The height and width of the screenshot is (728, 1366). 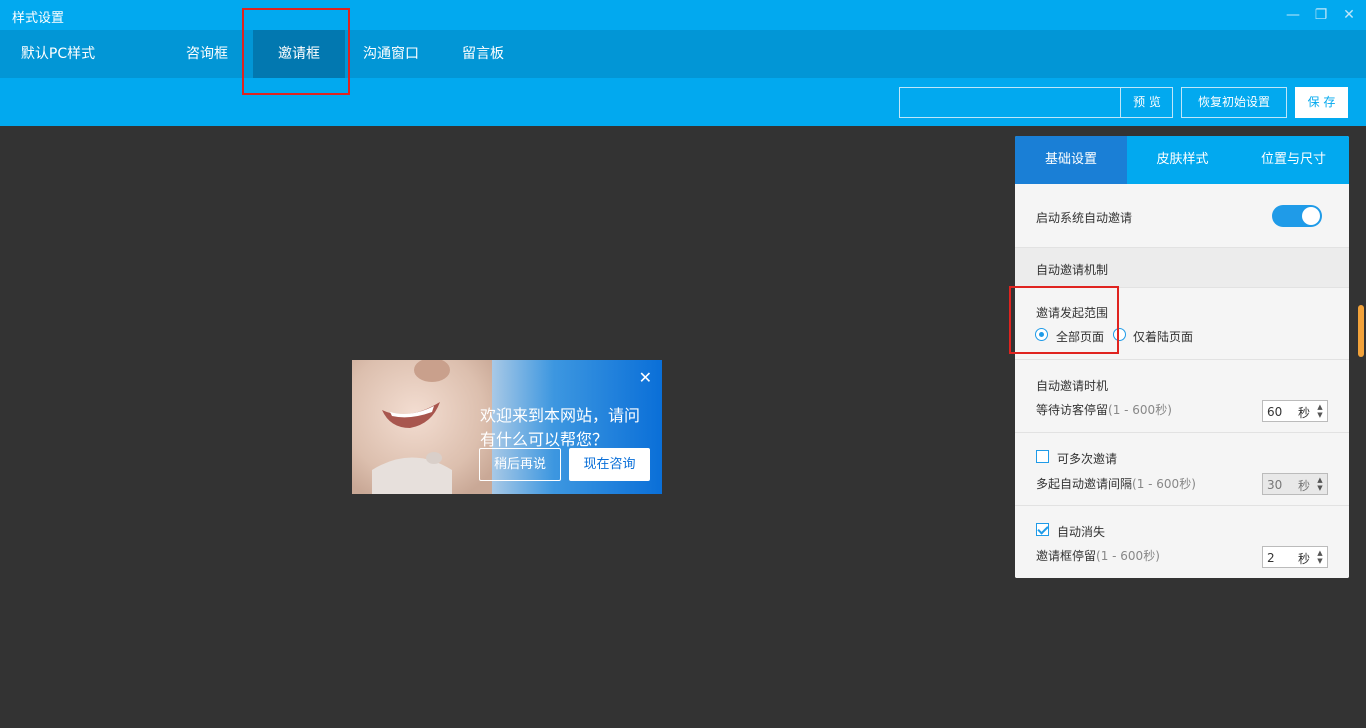 I want to click on multi-invite-section: 可多次邀请 多起自动邀请间隔(1 - 600秒) 30 秒 ▲ ▼, so click(x=1182, y=469).